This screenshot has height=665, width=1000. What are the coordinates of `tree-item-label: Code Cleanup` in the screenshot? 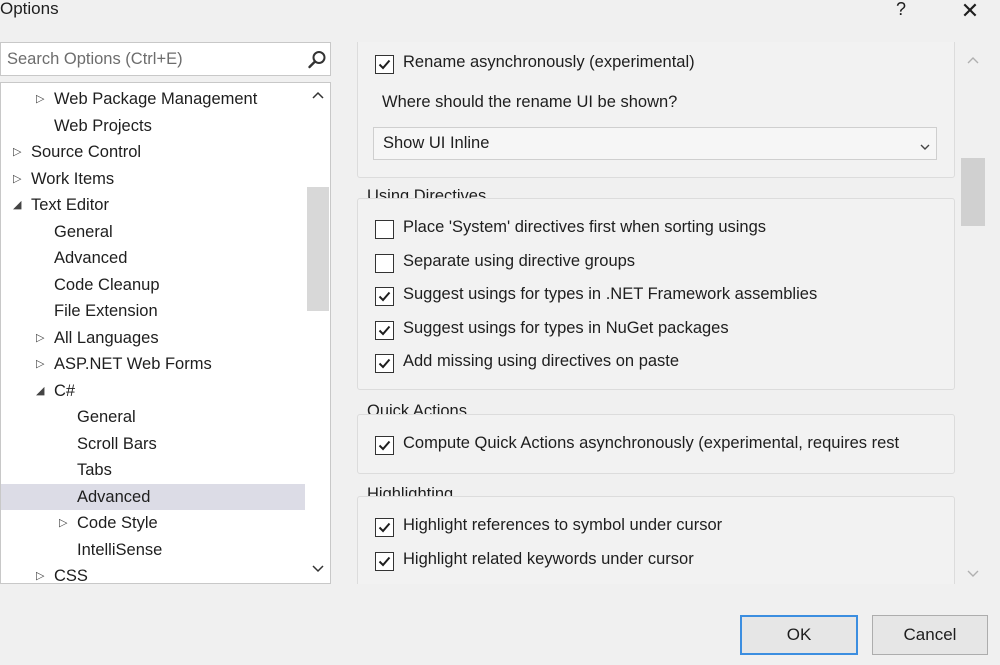 It's located at (107, 284).